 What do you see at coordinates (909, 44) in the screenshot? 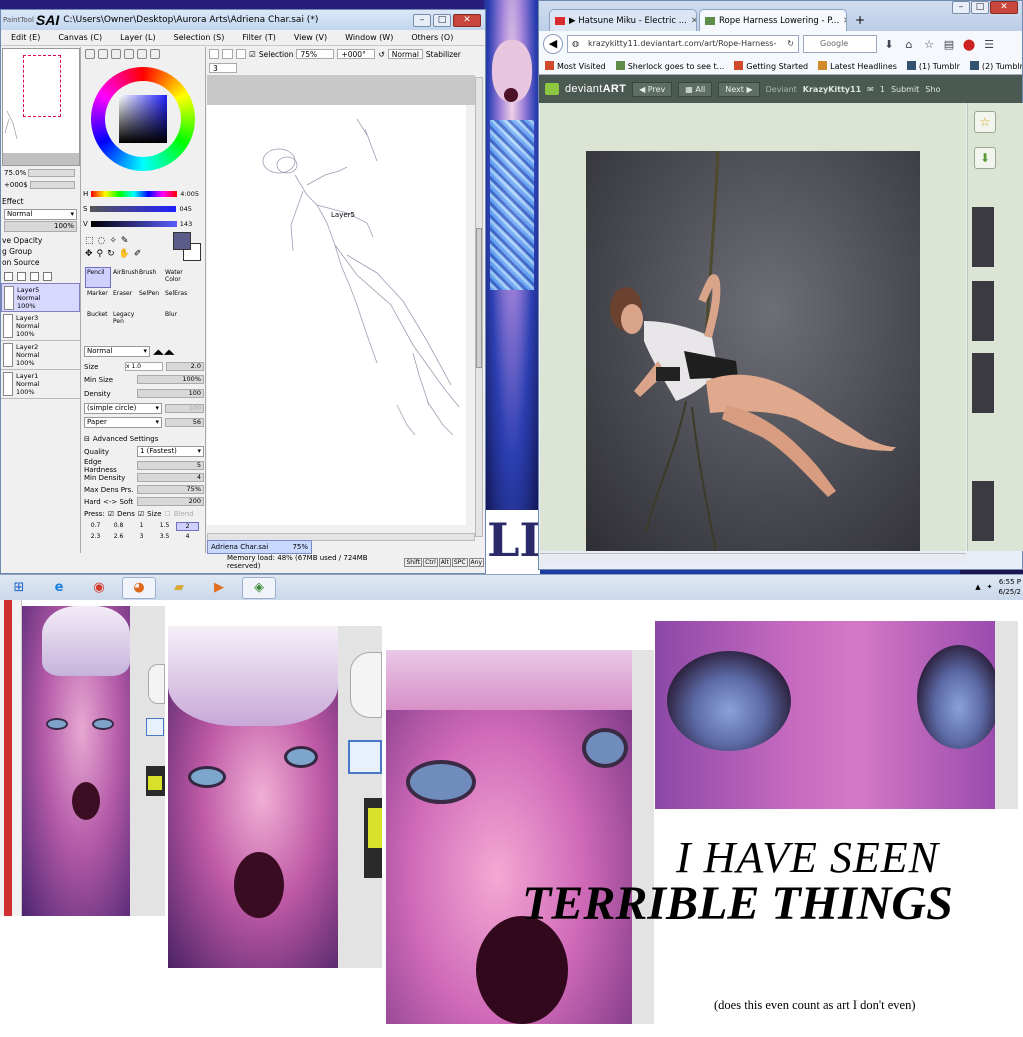
I see `home-icon: ⌂` at bounding box center [909, 44].